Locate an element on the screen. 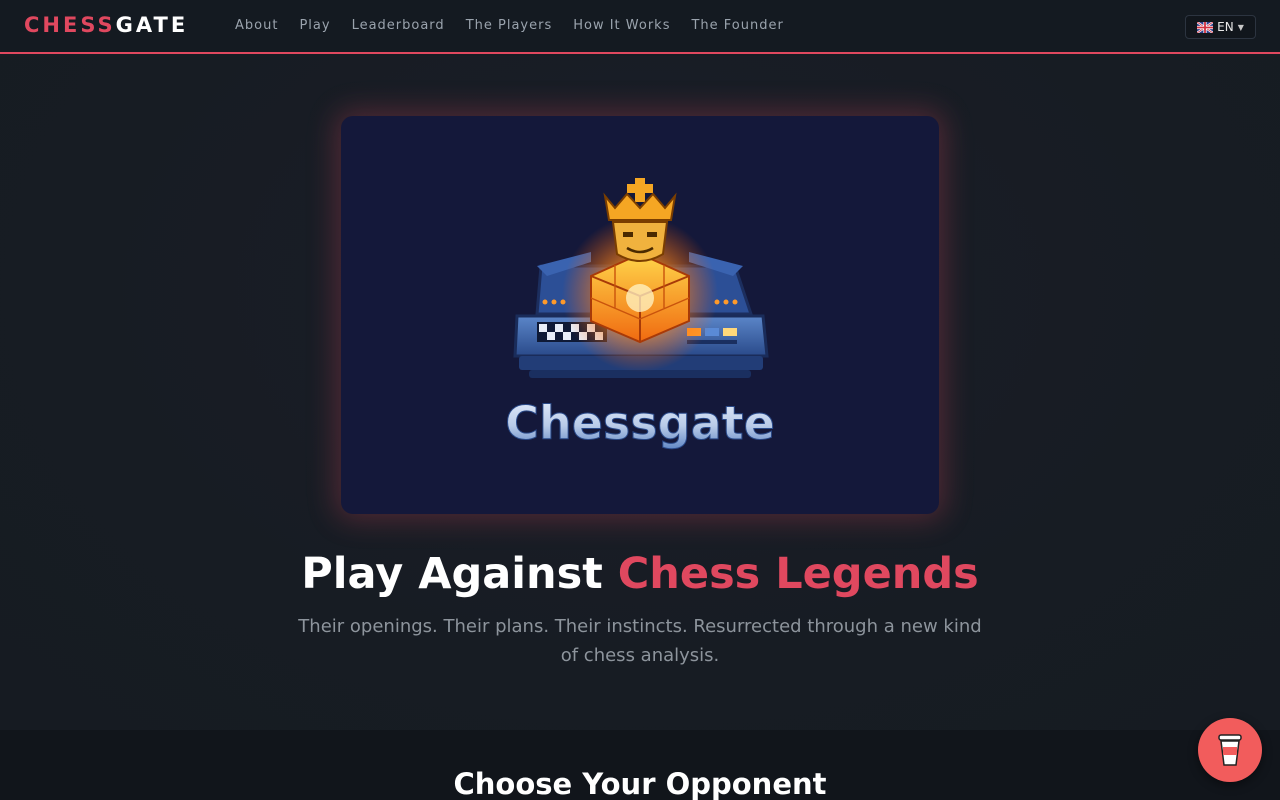 This screenshot has height=800, width=1280. brand-logo-part2: GATE is located at coordinates (152, 25).